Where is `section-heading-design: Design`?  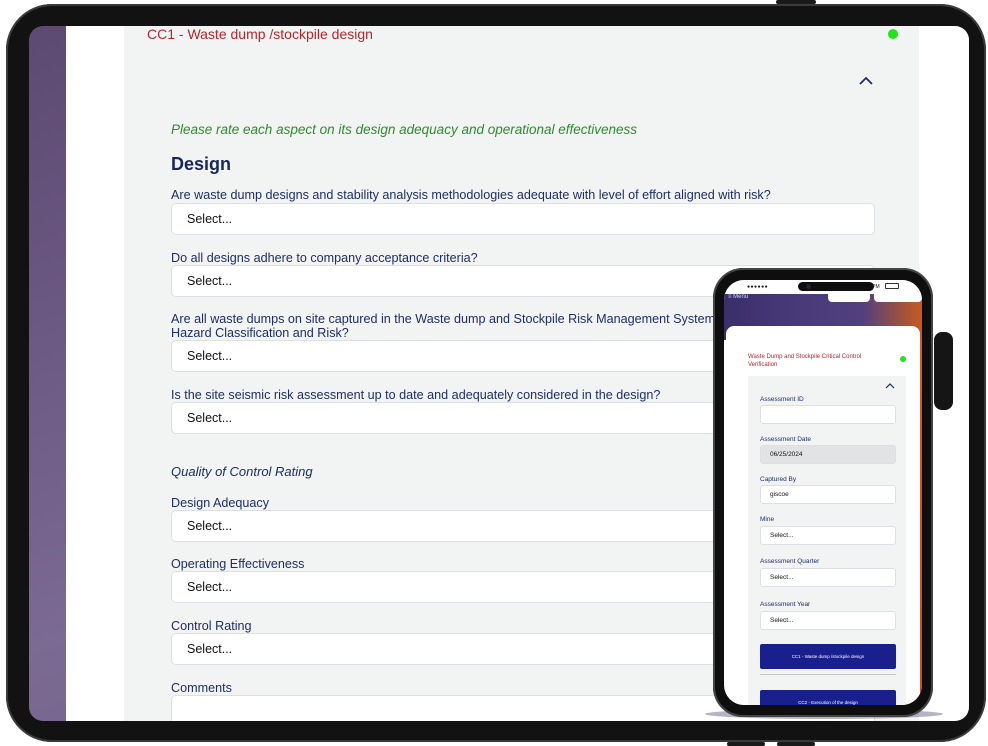 section-heading-design: Design is located at coordinates (201, 164).